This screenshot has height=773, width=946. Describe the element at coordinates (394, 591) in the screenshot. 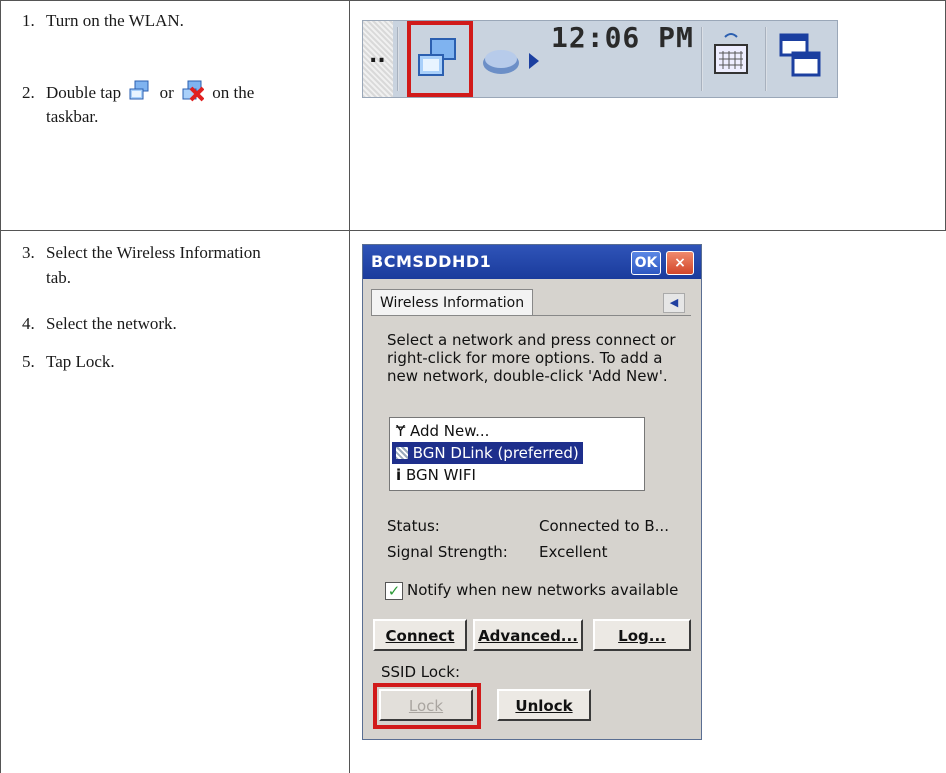

I see `notify-checkbox: ✓` at that location.